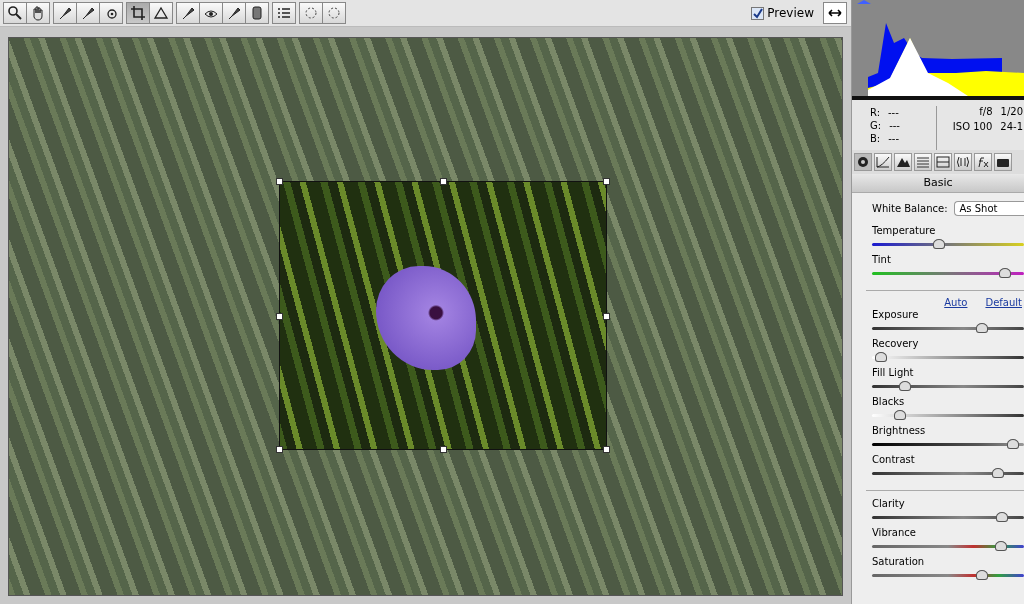 Image resolution: width=1024 pixels, height=604 pixels. I want to click on slider-label: Blacks, so click(889, 402).